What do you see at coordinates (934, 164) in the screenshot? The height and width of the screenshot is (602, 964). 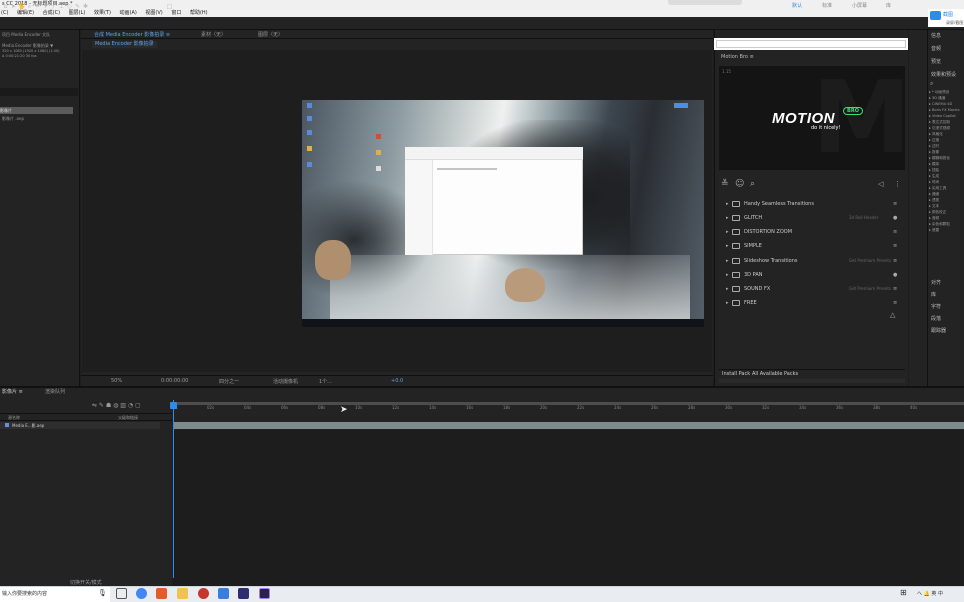 I see `effect-category: ▸ 模拟` at bounding box center [934, 164].